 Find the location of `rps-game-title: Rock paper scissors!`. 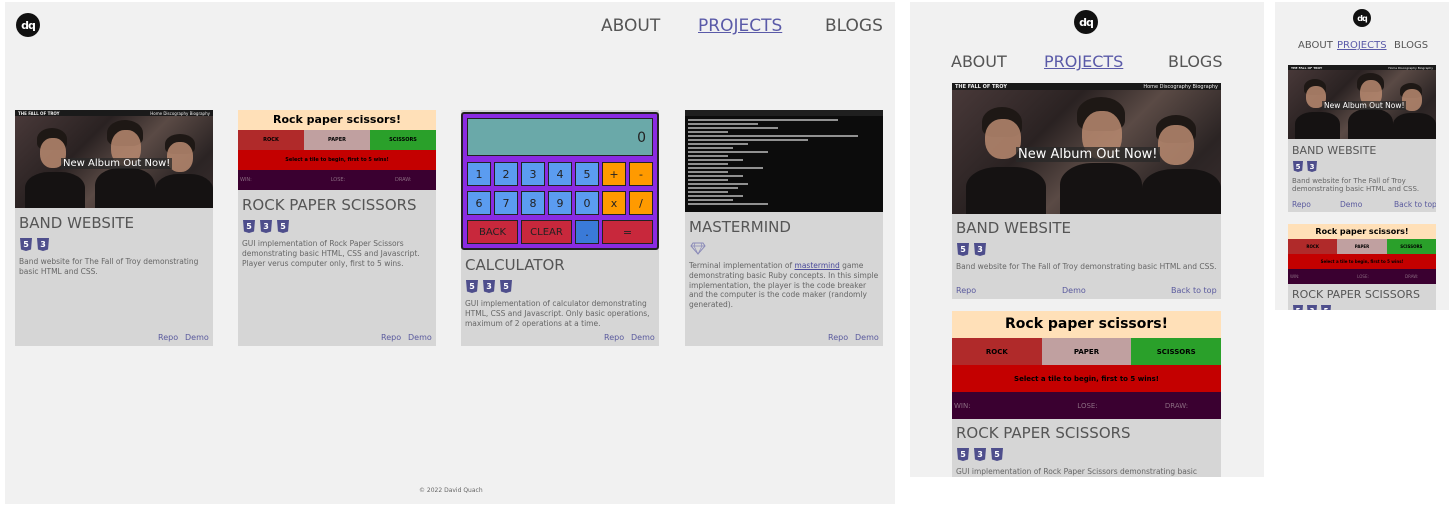

rps-game-title: Rock paper scissors! is located at coordinates (337, 120).